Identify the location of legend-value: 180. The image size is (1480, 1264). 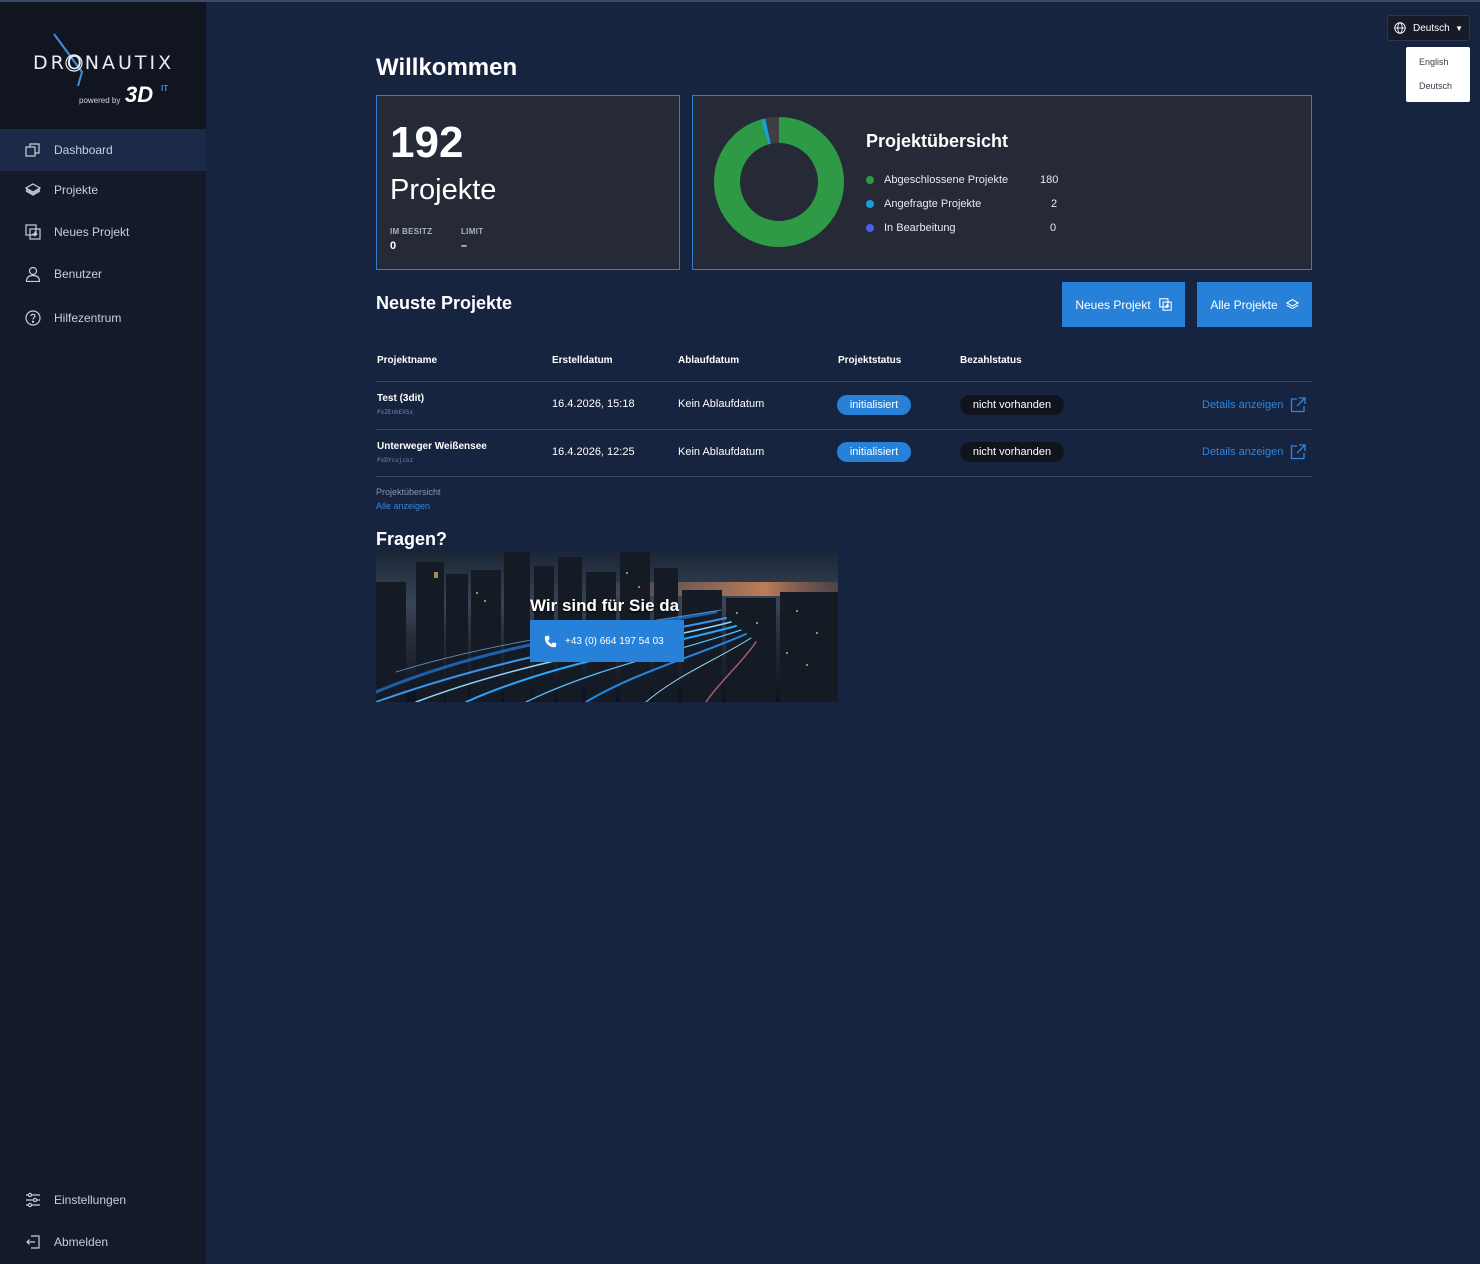
(1049, 180).